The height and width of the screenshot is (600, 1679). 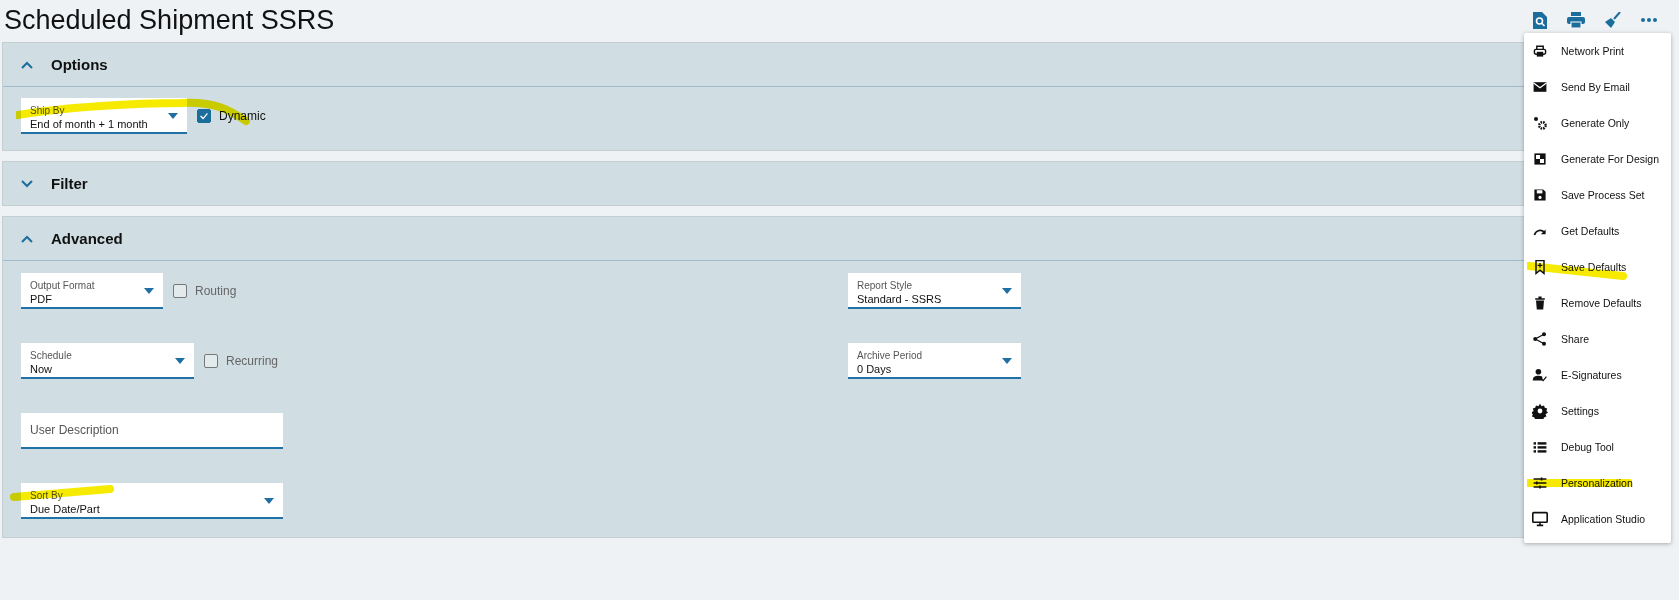 I want to click on checkbox-label: Recurring, so click(x=252, y=361).